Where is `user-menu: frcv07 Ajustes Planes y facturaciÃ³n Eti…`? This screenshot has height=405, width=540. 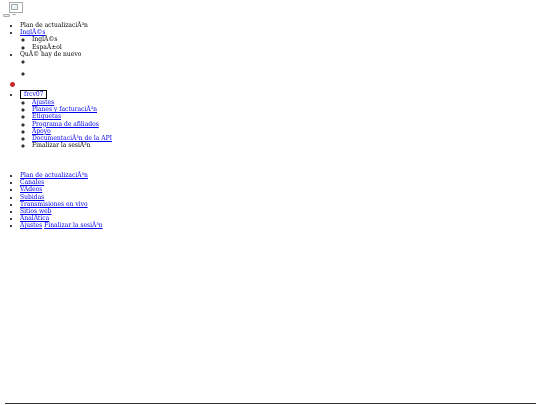
user-menu: frcv07 Ajustes Planes y facturaciÃ³n Eti… is located at coordinates (120, 119).